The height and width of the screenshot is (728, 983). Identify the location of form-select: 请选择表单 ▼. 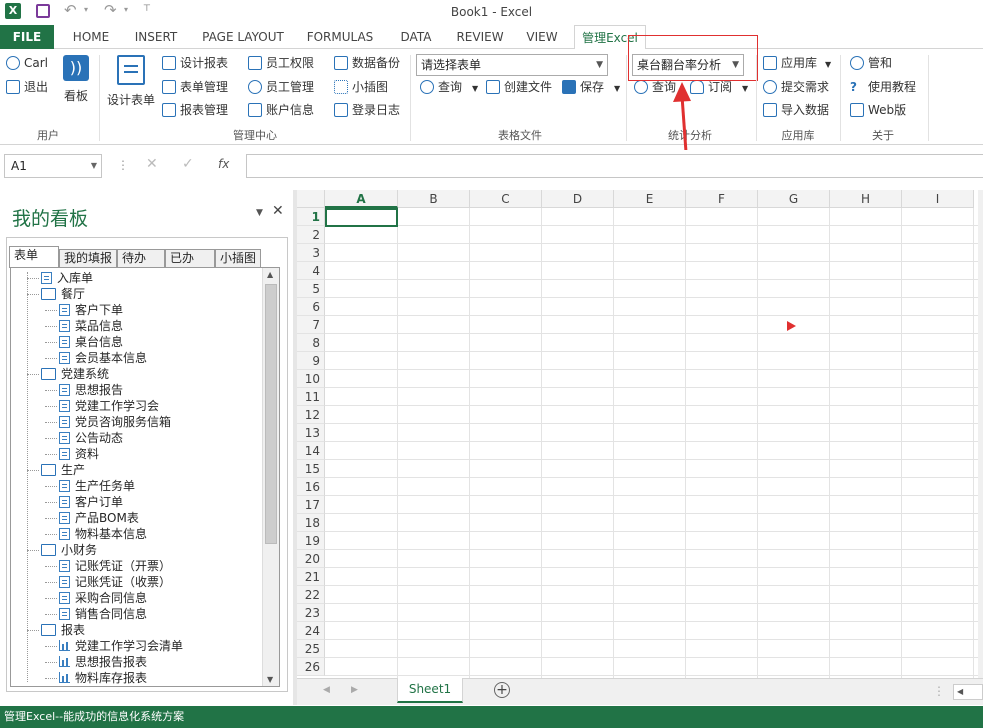
(512, 65).